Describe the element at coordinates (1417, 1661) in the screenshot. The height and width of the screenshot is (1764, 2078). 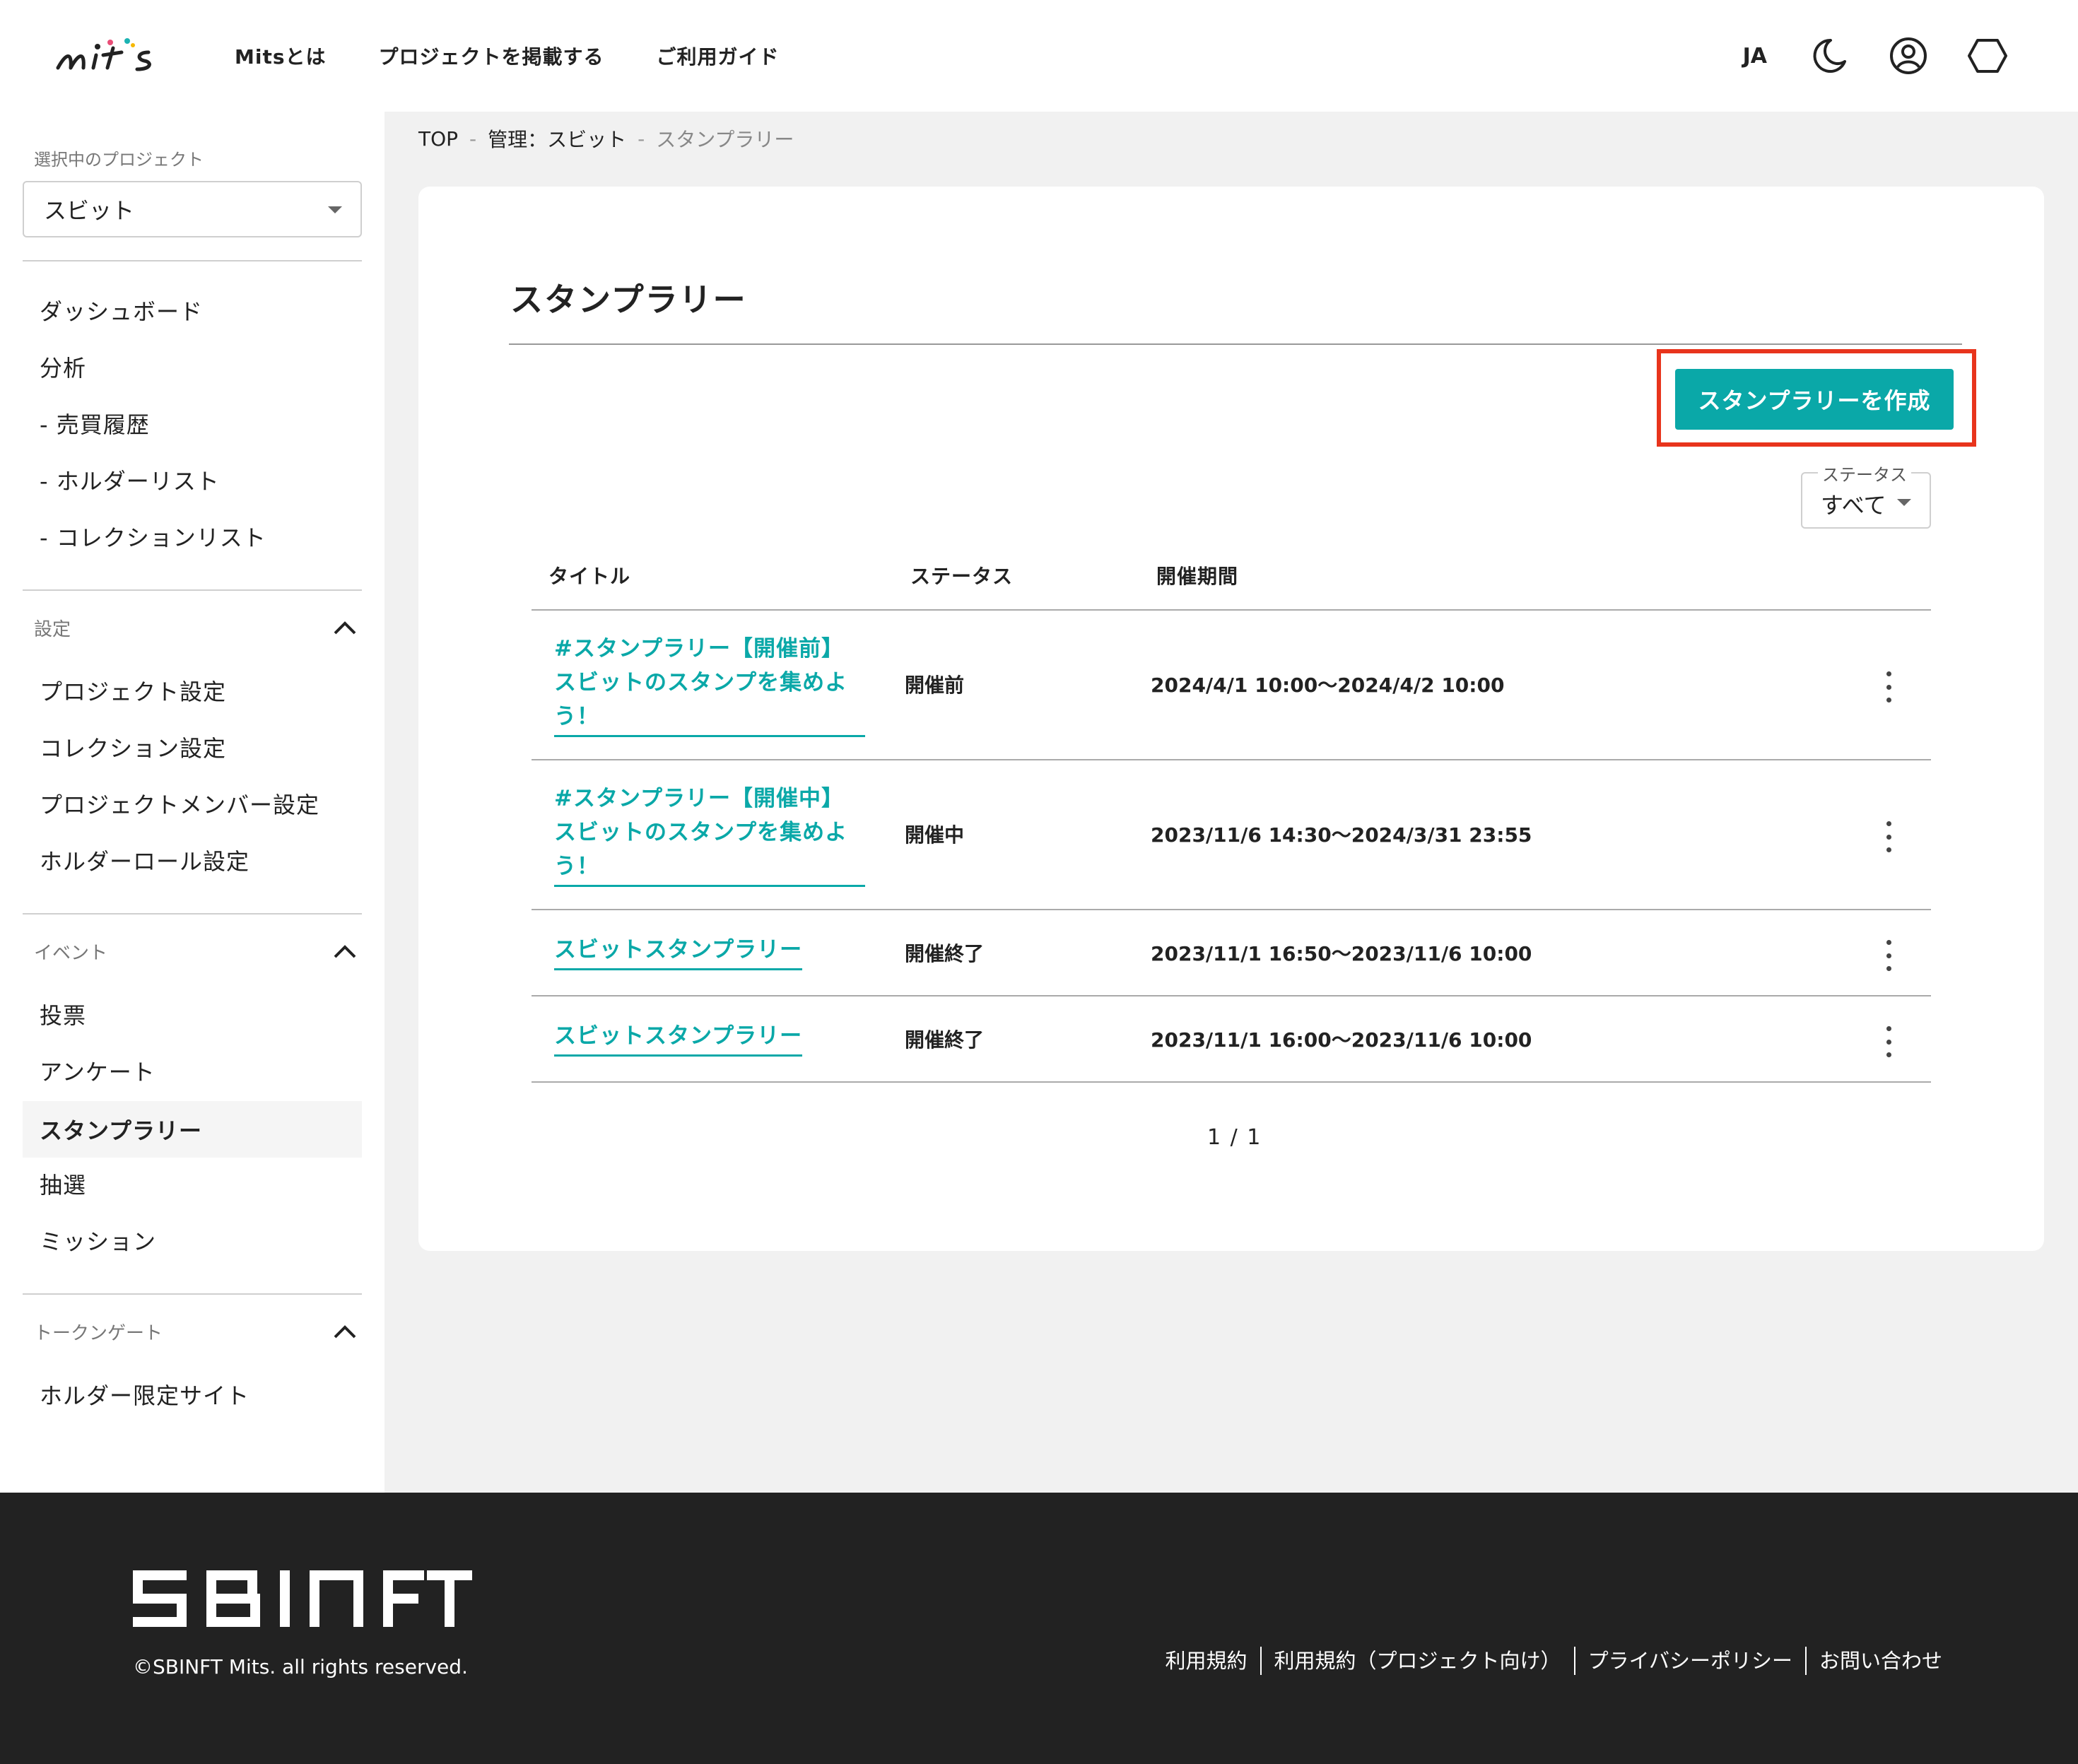
I see `footer-link-project-terms: 利用規約（プロジェクト向け）` at that location.